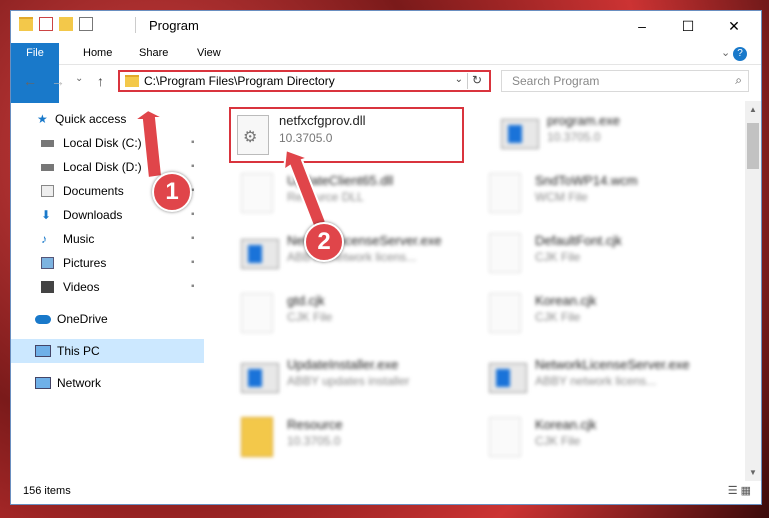 Image resolution: width=769 pixels, height=518 pixels. What do you see at coordinates (324, 242) in the screenshot?
I see `callout-number-2: 2` at bounding box center [324, 242].